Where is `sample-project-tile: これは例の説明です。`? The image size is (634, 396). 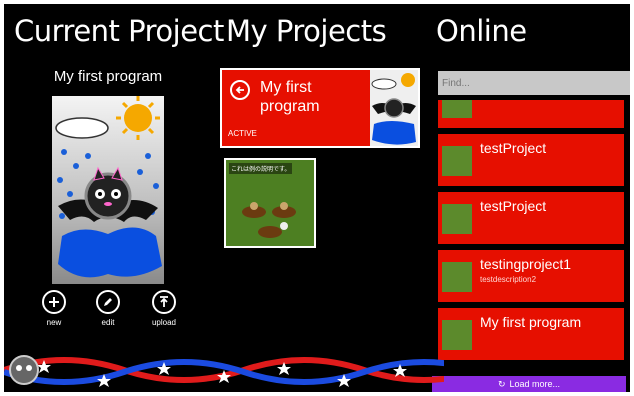 sample-project-tile: これは例の説明です。 is located at coordinates (270, 203).